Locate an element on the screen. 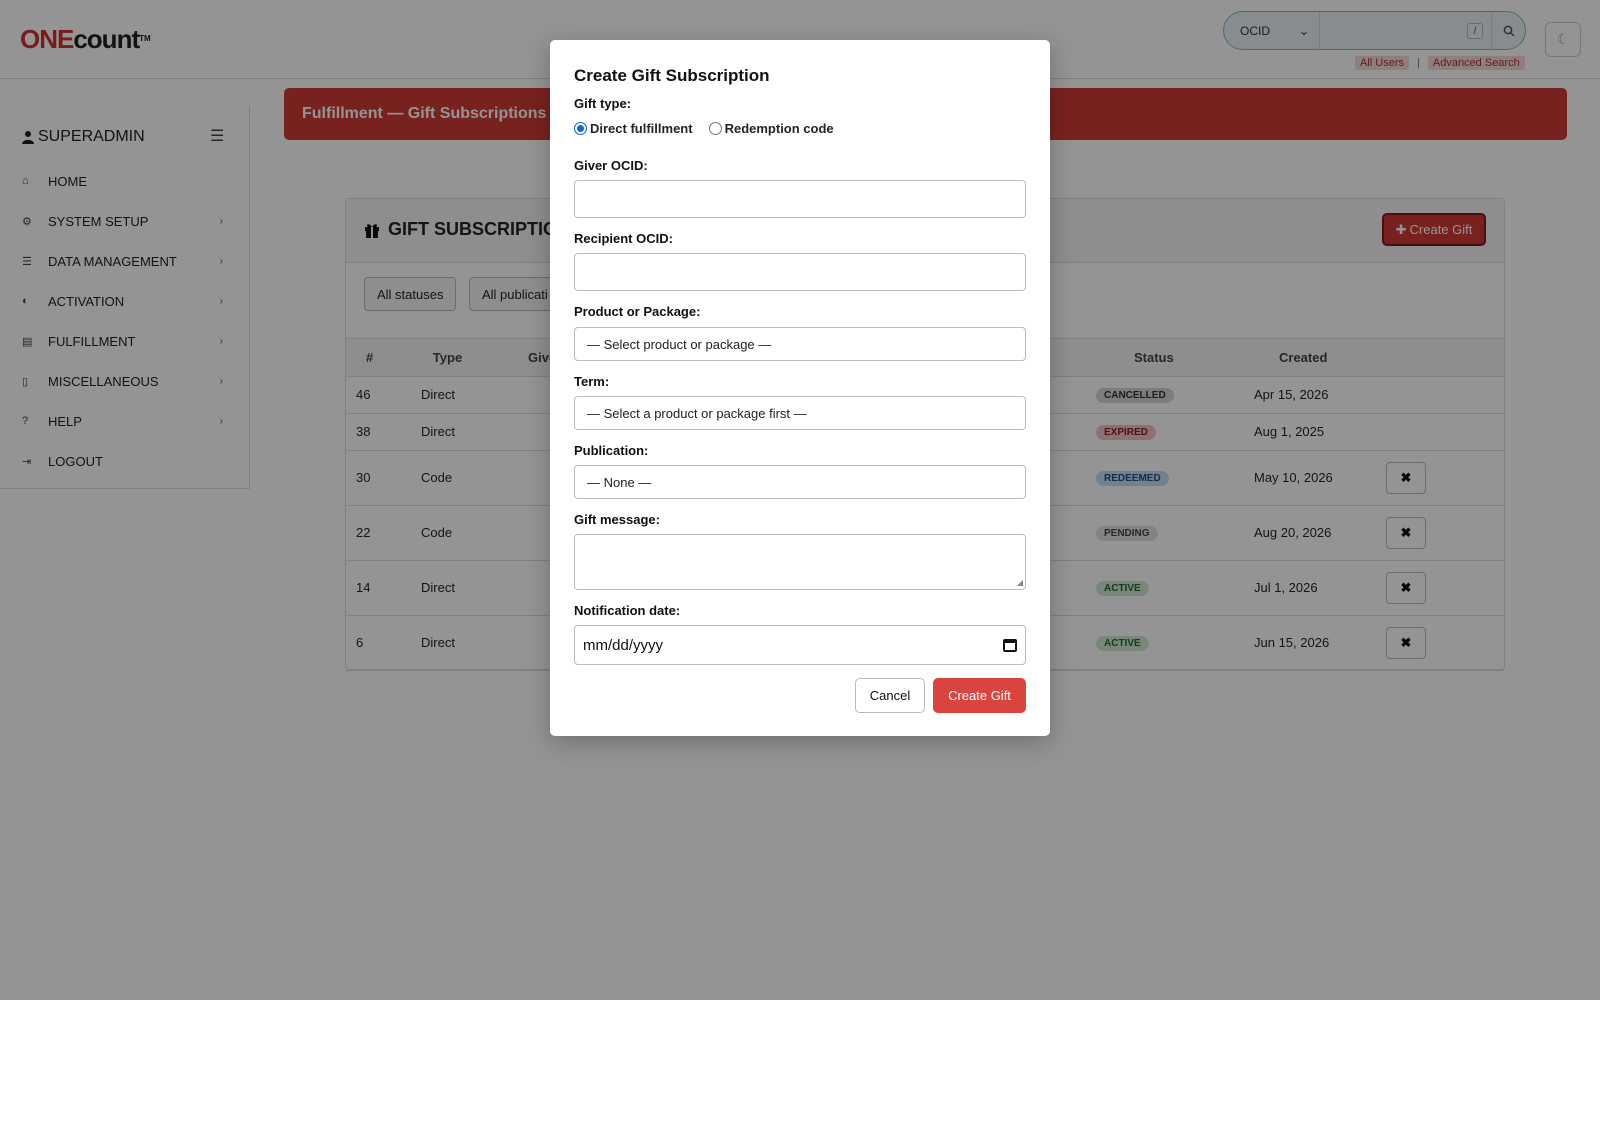 Image resolution: width=1600 pixels, height=1123 pixels. term-select: — Select a product or package first — is located at coordinates (800, 413).